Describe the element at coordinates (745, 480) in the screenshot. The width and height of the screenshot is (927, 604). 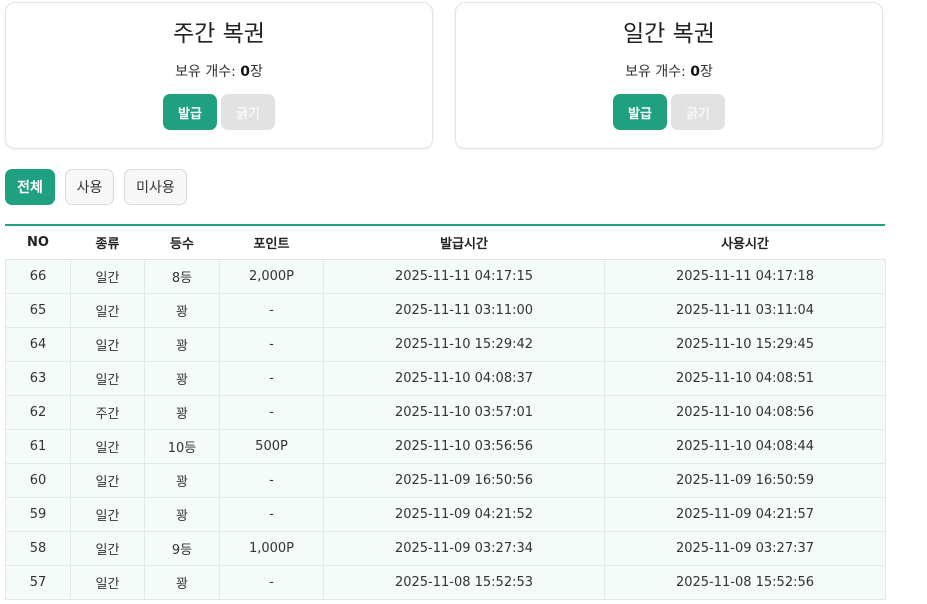
I see `cell-used-time: 2025-11-09 16:50:59` at that location.